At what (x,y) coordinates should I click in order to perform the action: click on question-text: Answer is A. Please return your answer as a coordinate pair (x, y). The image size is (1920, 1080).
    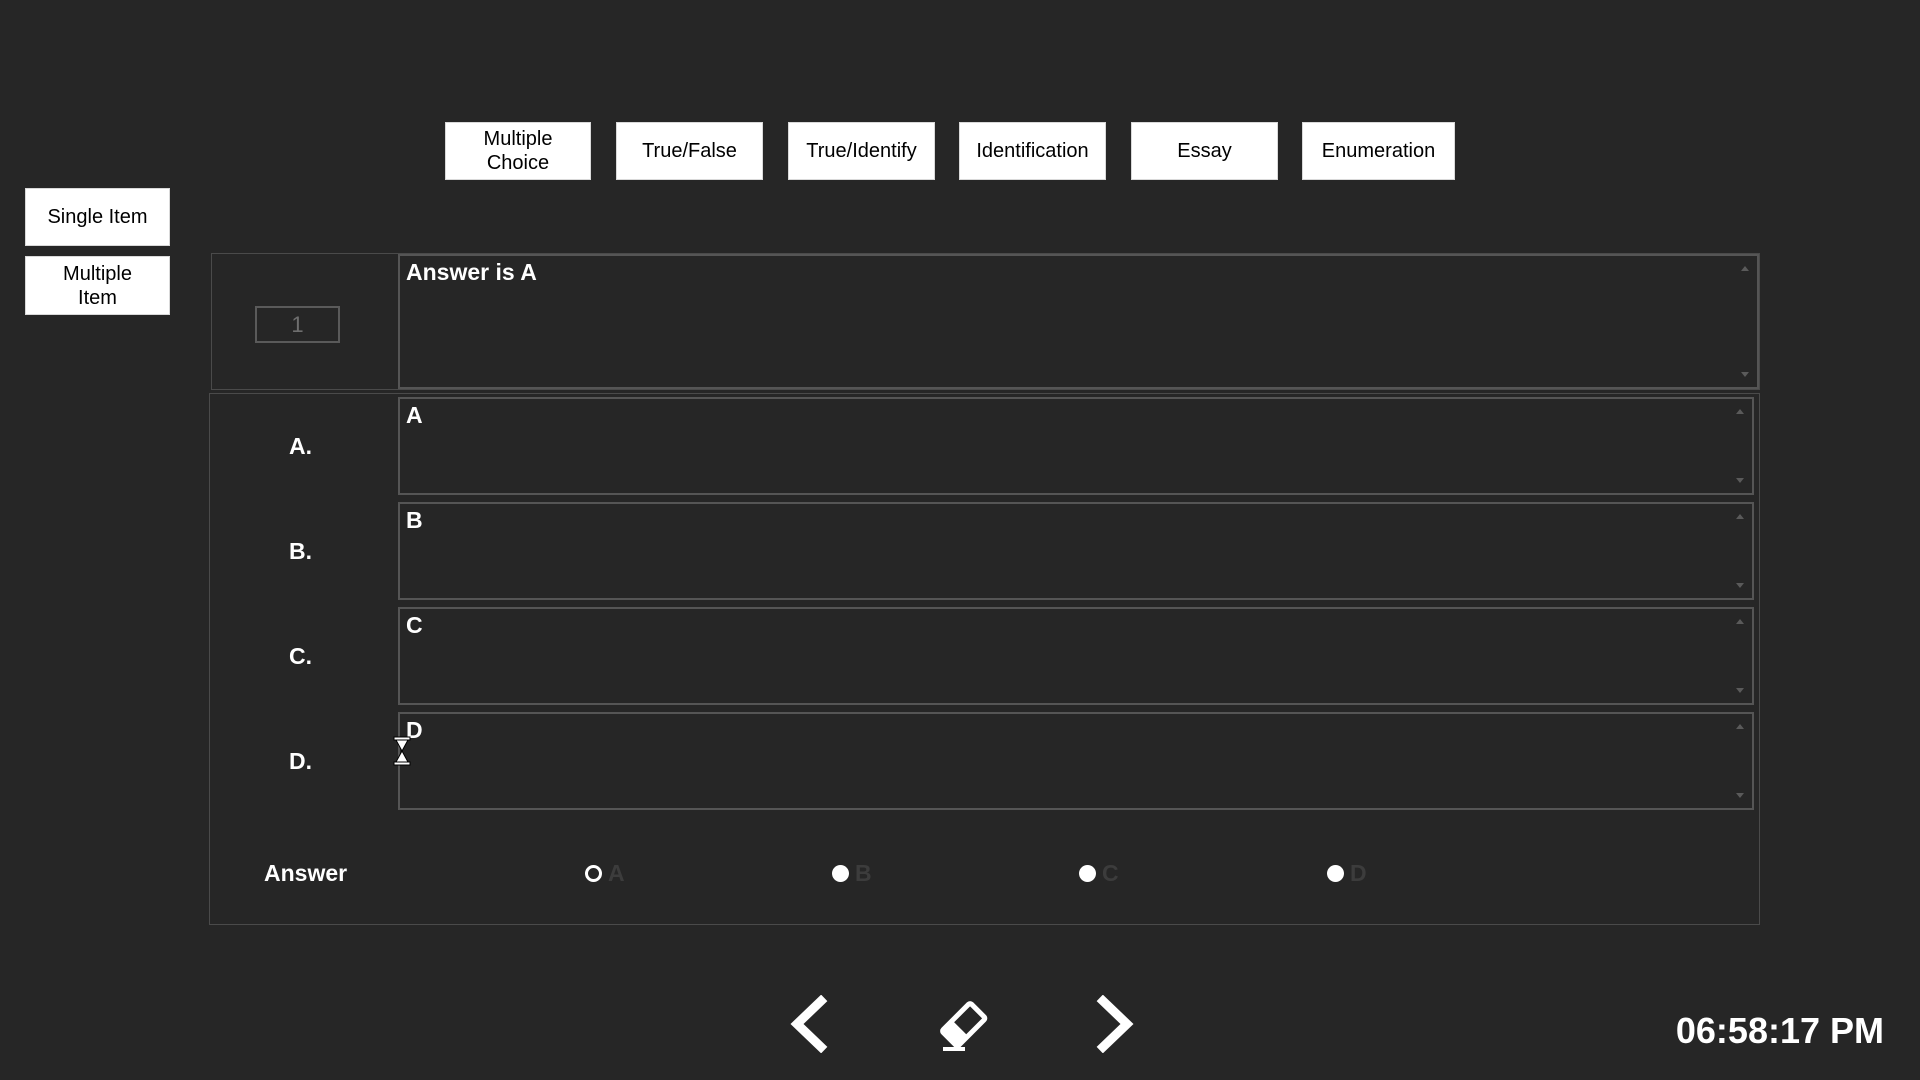
    Looking at the image, I should click on (471, 272).